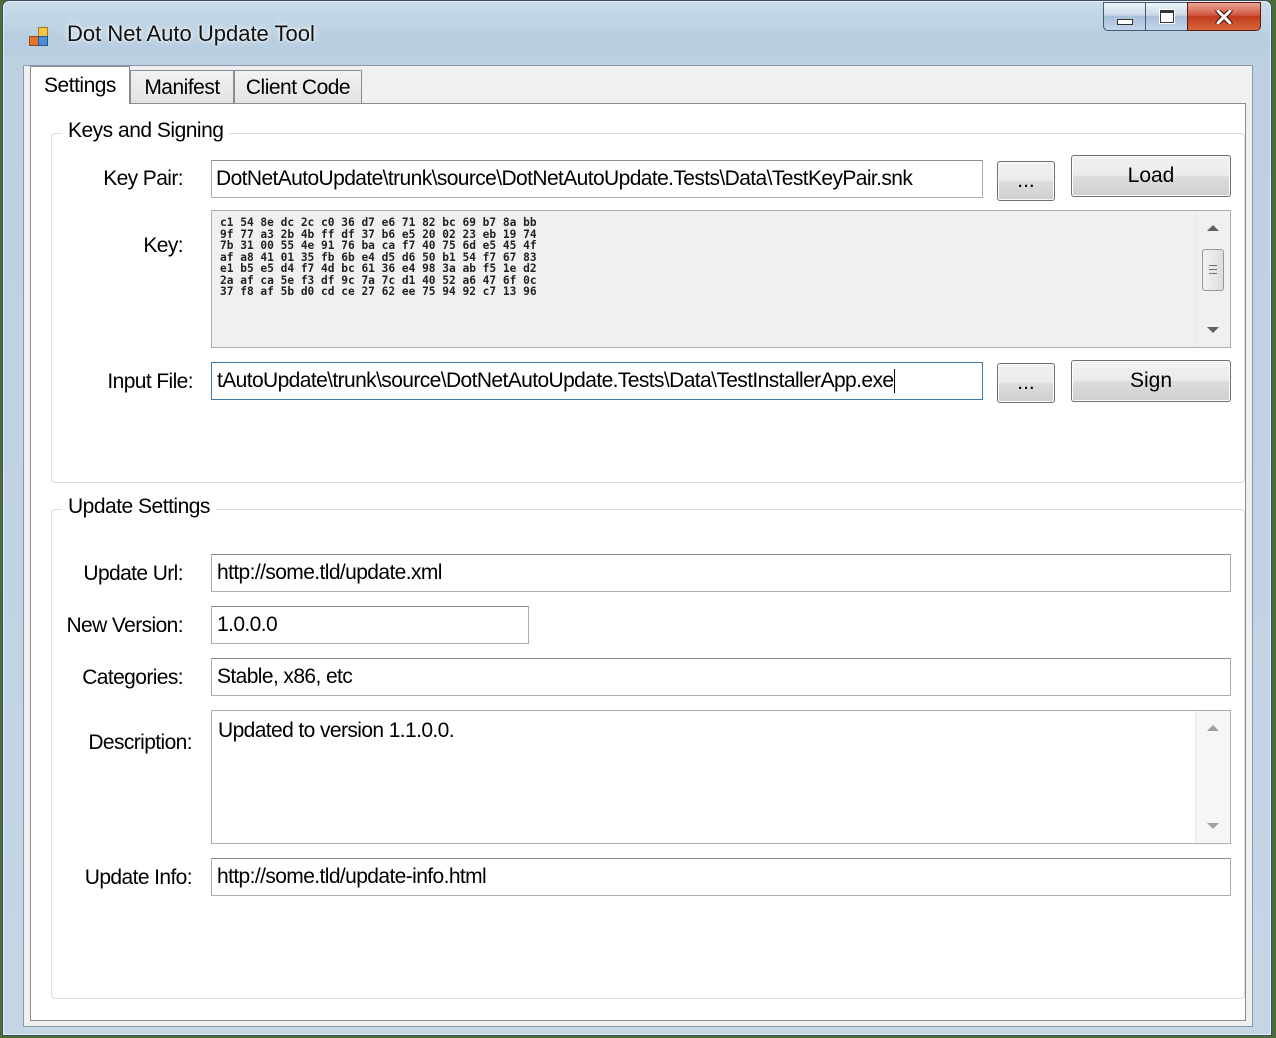 This screenshot has width=1276, height=1038. What do you see at coordinates (150, 381) in the screenshot?
I see `input-file-label: Input File:` at bounding box center [150, 381].